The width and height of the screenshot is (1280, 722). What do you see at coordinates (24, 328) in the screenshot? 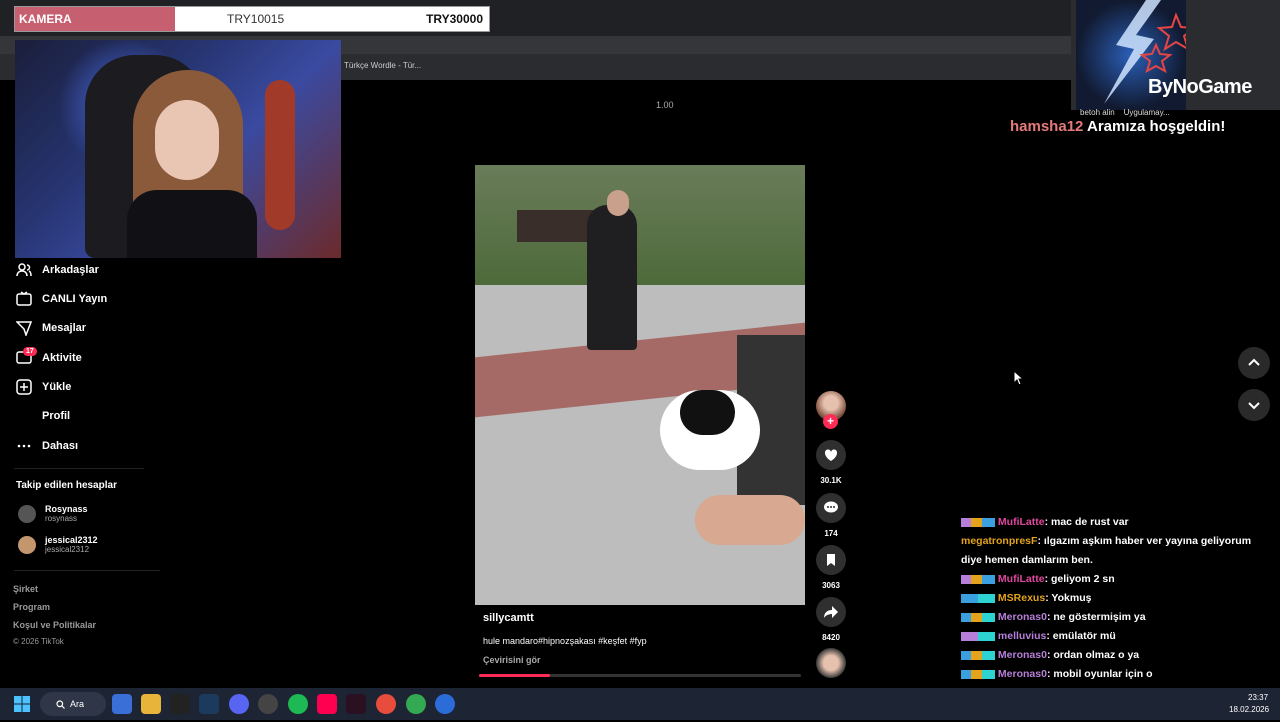
I see `messages-icon` at bounding box center [24, 328].